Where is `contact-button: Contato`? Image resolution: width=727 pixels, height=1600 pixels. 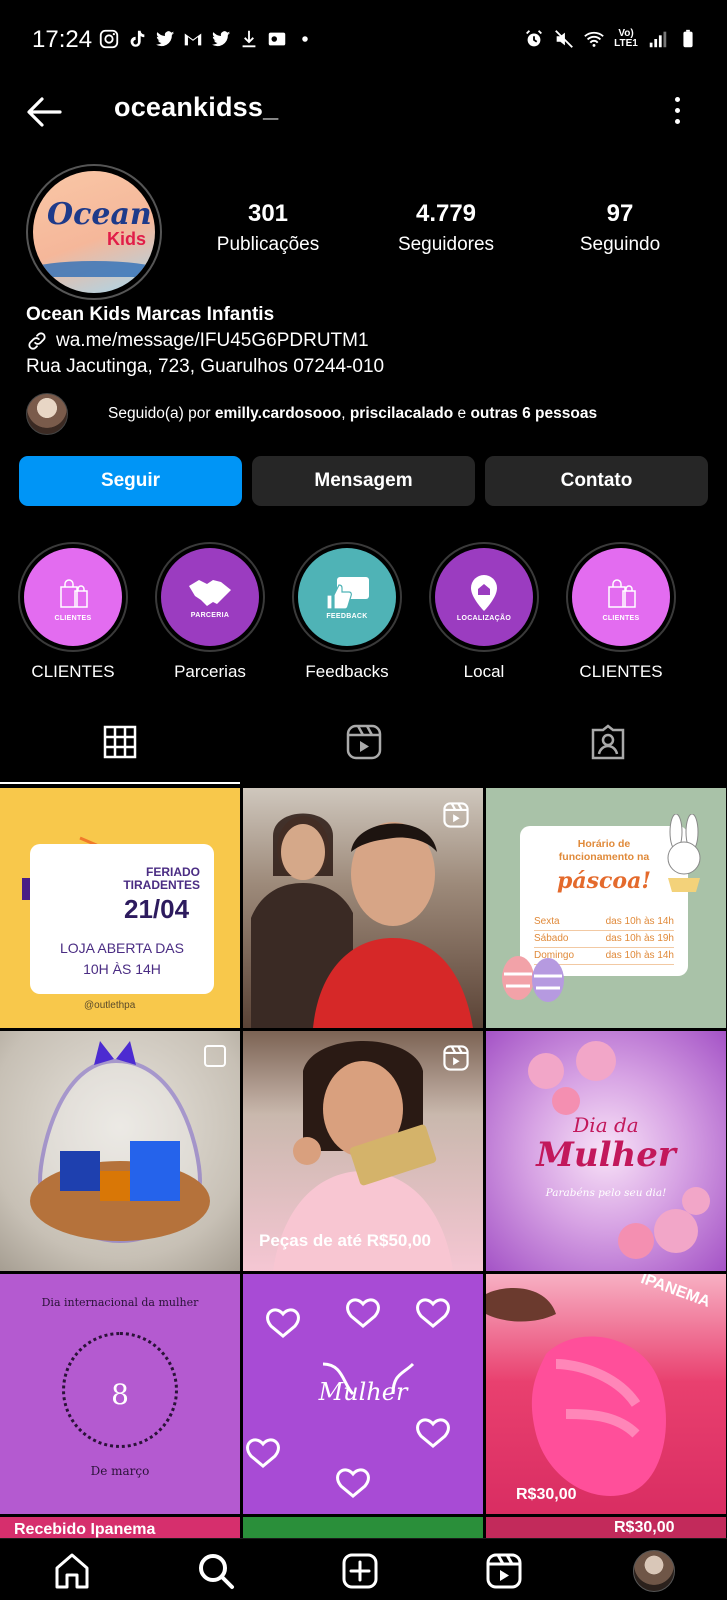
contact-button: Contato is located at coordinates (596, 481).